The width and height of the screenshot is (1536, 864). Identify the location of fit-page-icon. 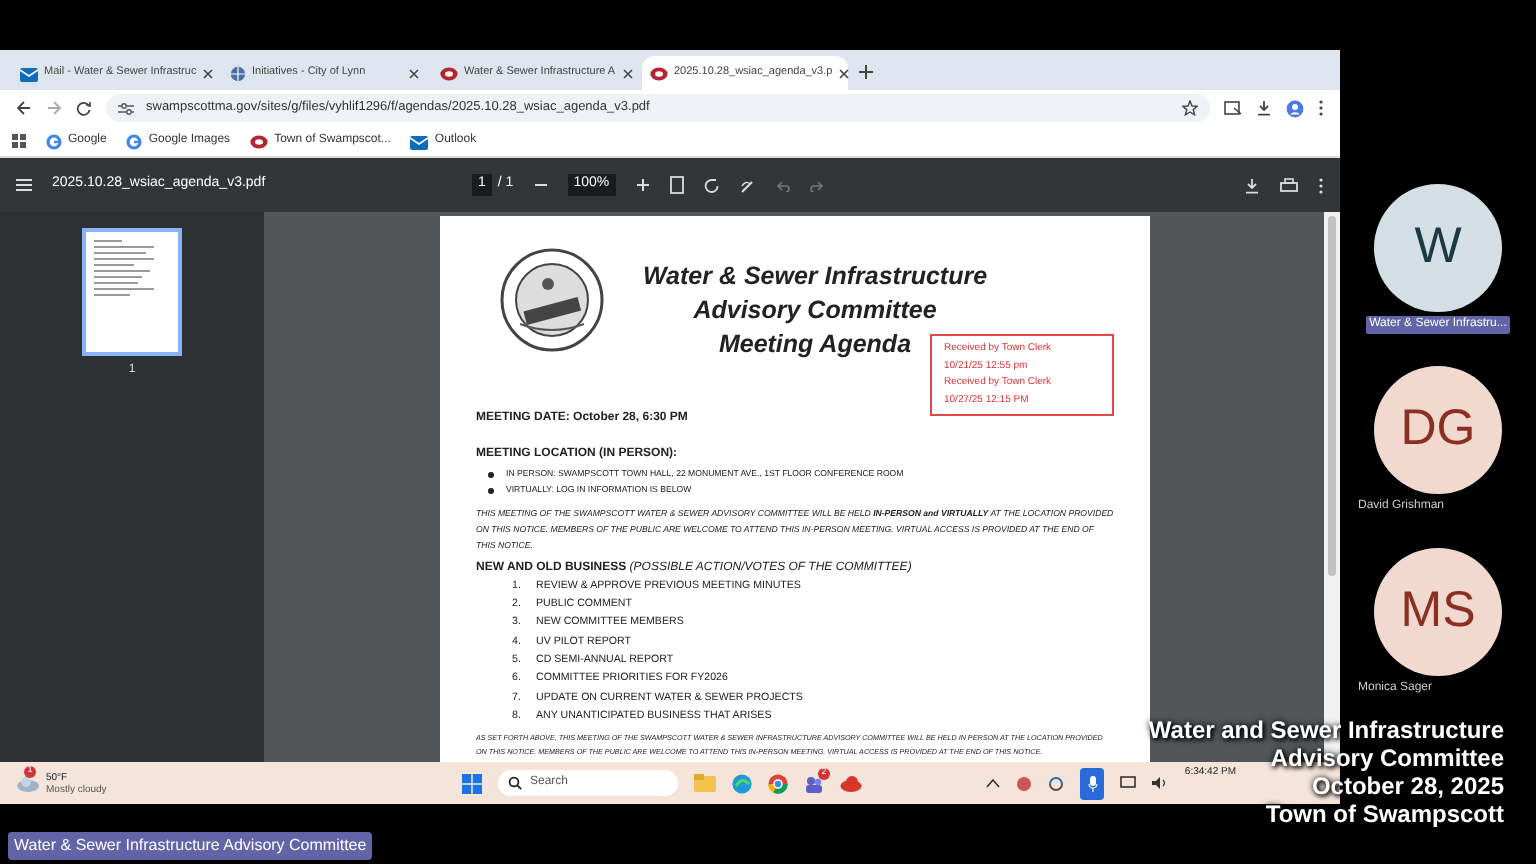
(676, 185).